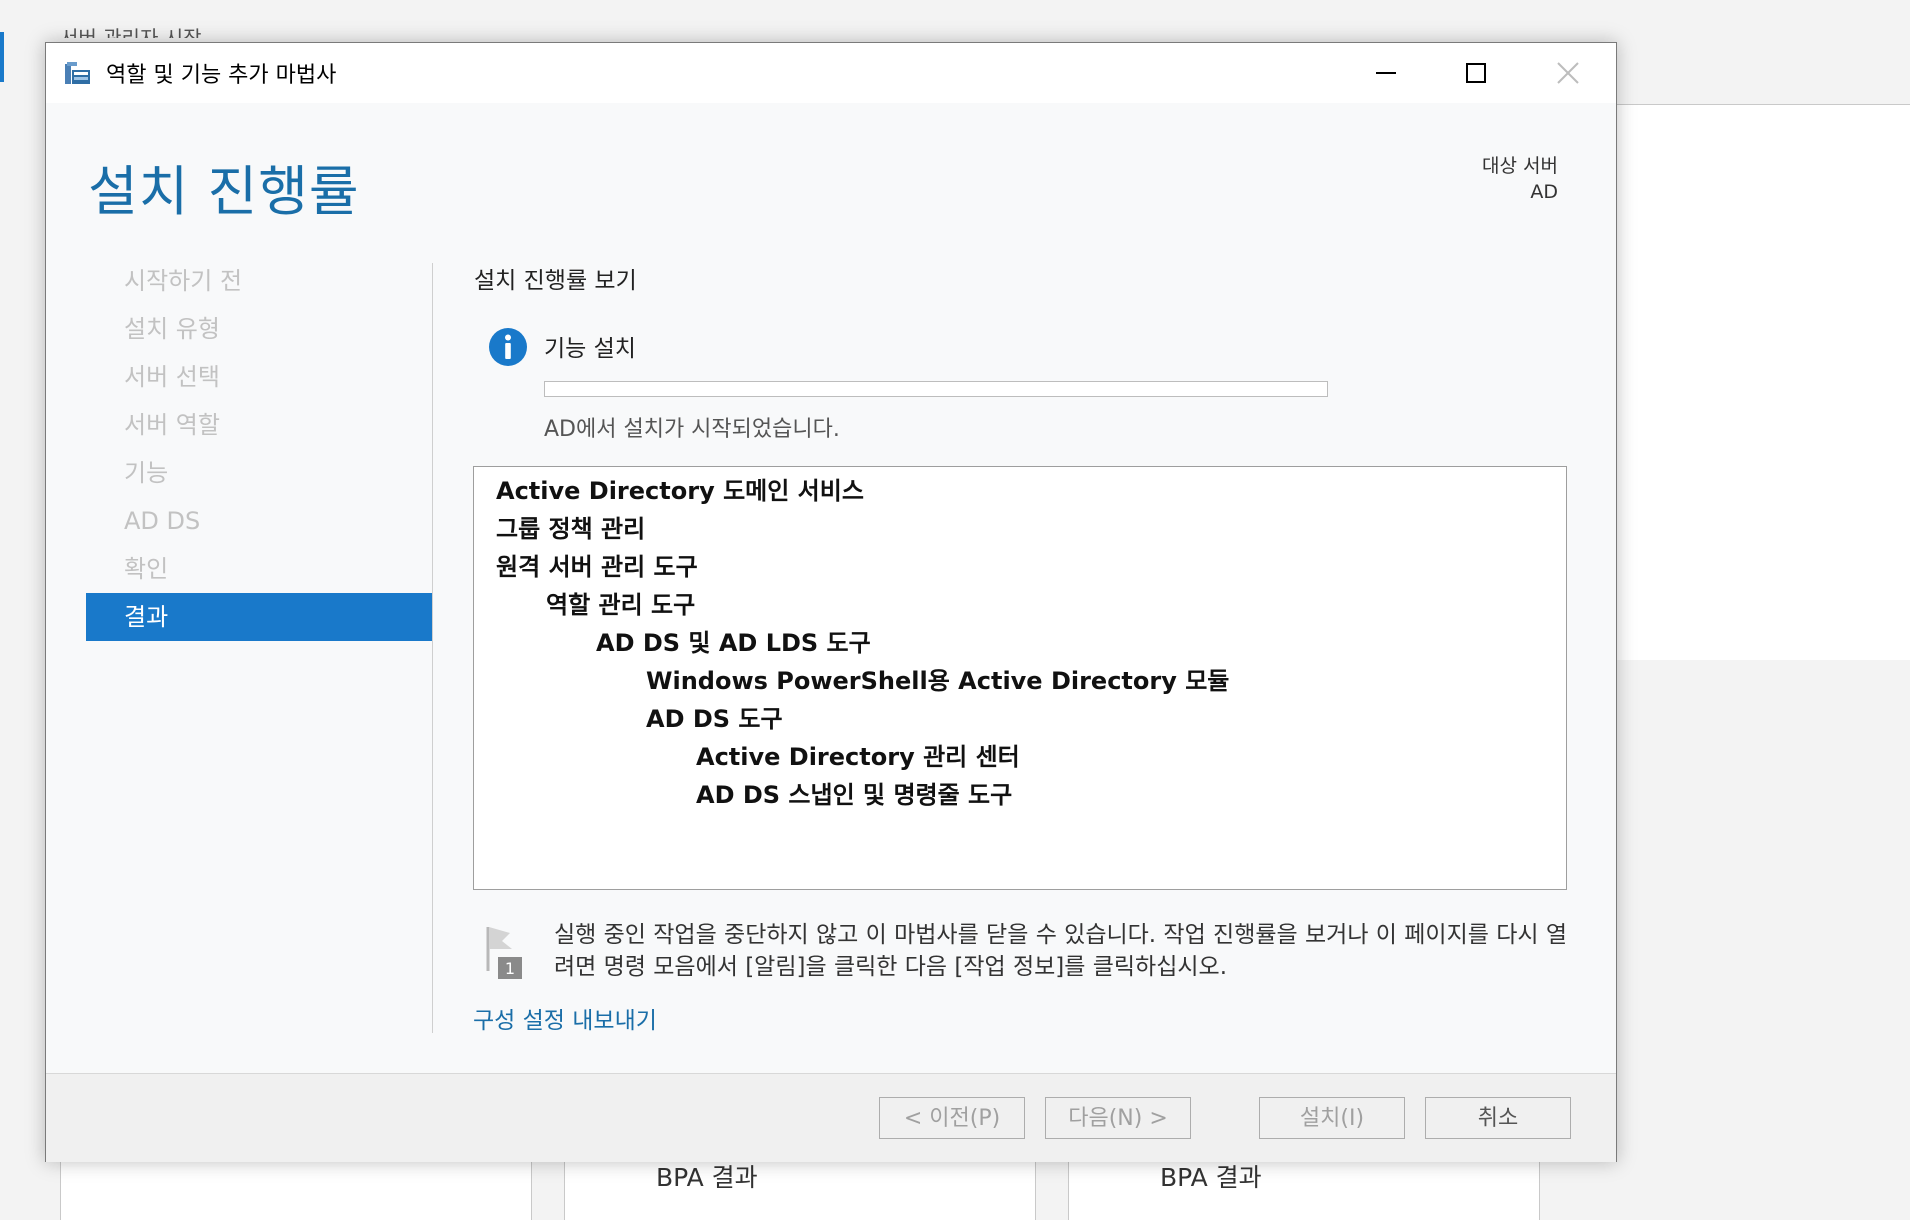 Image resolution: width=1910 pixels, height=1220 pixels. What do you see at coordinates (1544, 192) in the screenshot?
I see `target-server-value: AD` at bounding box center [1544, 192].